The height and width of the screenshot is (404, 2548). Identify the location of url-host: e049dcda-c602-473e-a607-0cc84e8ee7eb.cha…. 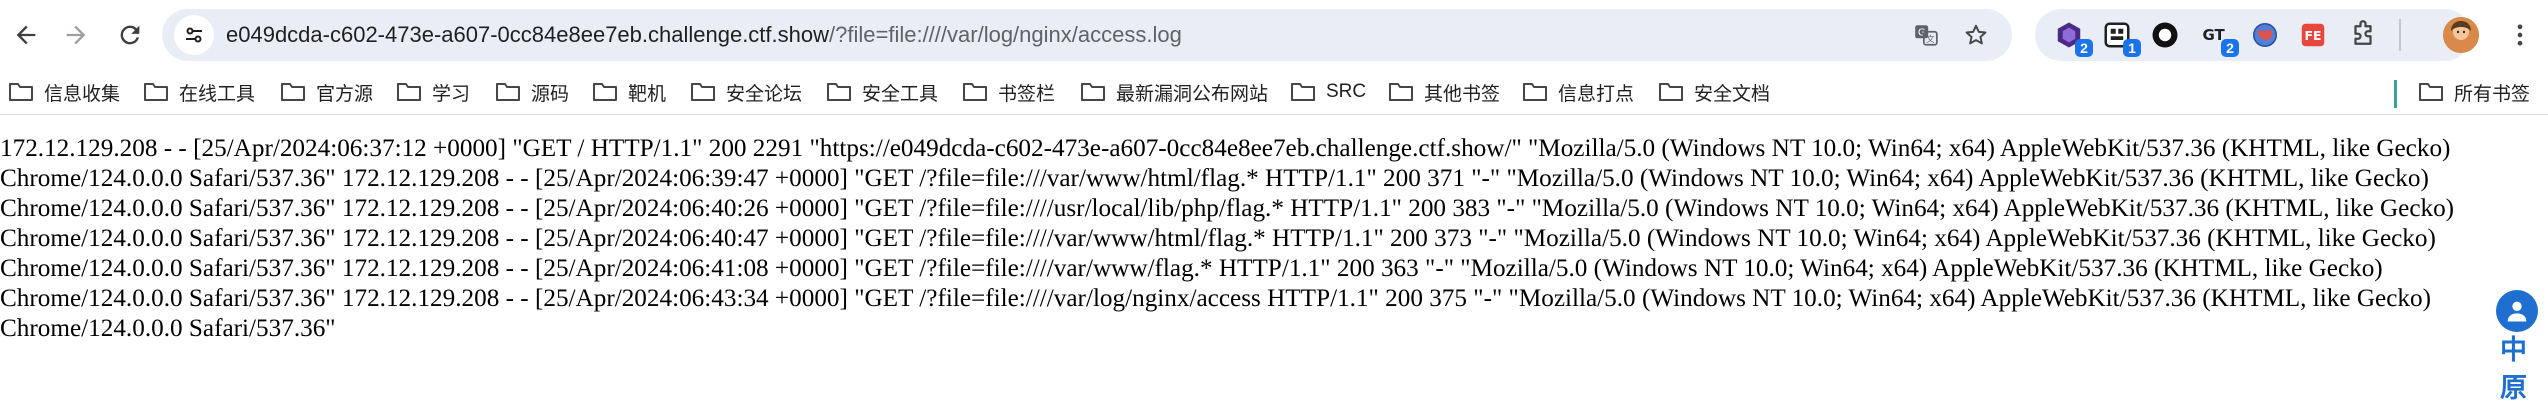
(528, 34).